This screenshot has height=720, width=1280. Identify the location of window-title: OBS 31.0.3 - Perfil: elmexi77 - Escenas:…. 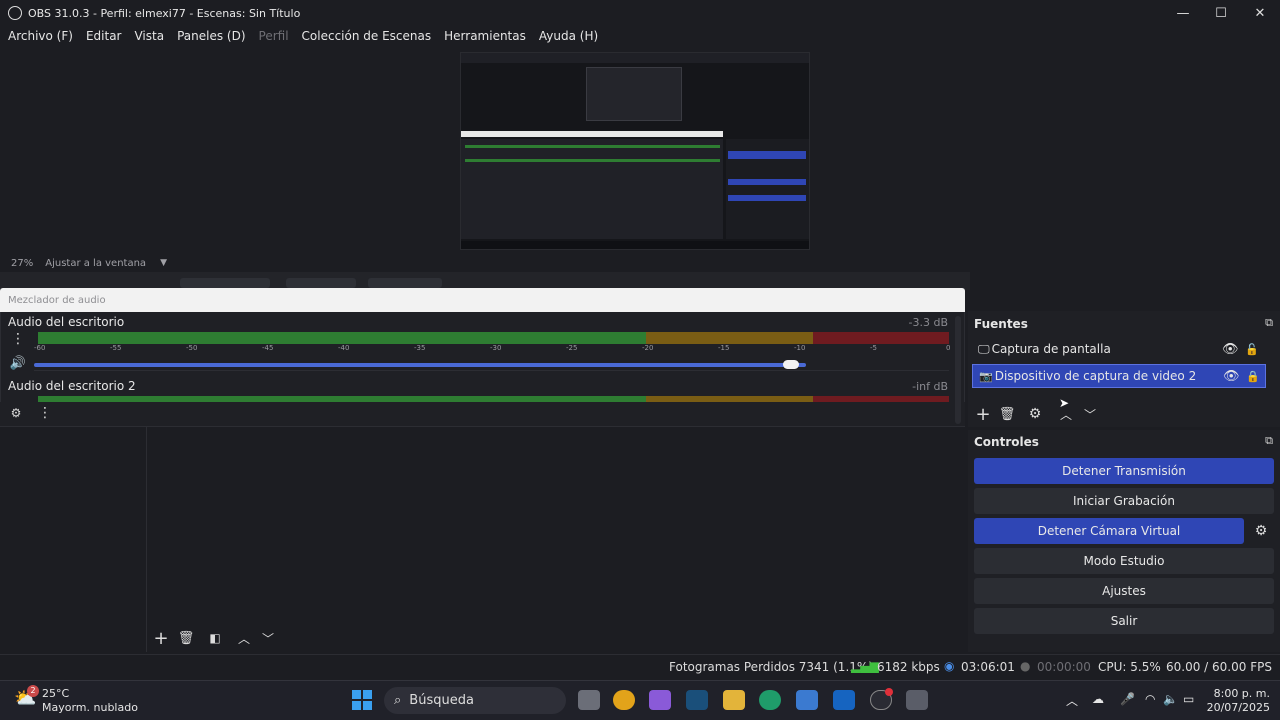
(164, 13).